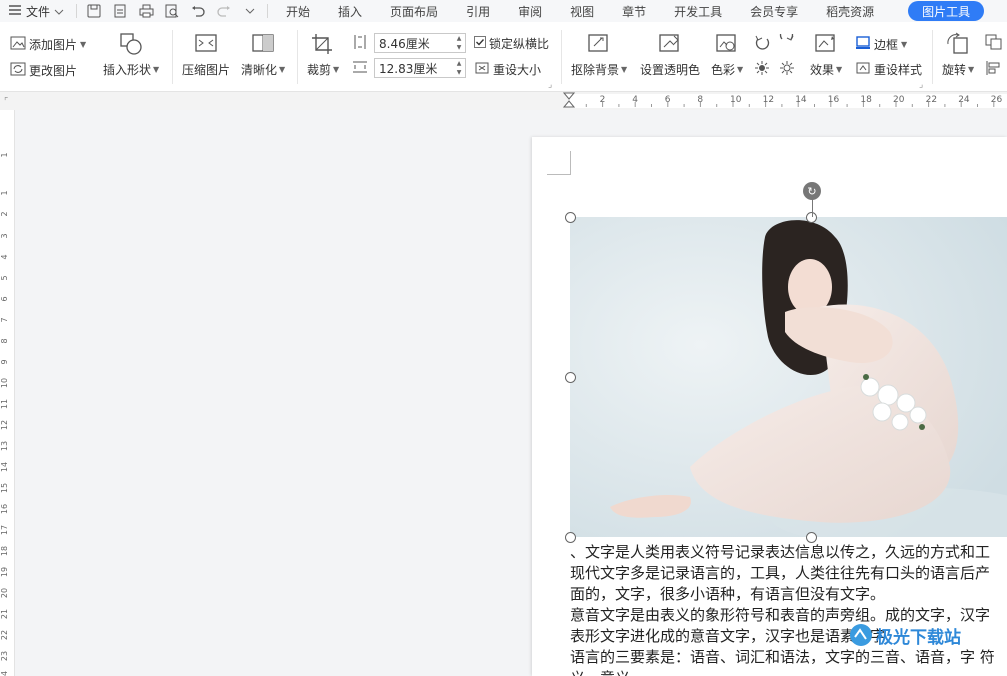 Image resolution: width=1007 pixels, height=676 pixels. What do you see at coordinates (888, 69) in the screenshot?
I see `reset-style-button: 重设样式` at bounding box center [888, 69].